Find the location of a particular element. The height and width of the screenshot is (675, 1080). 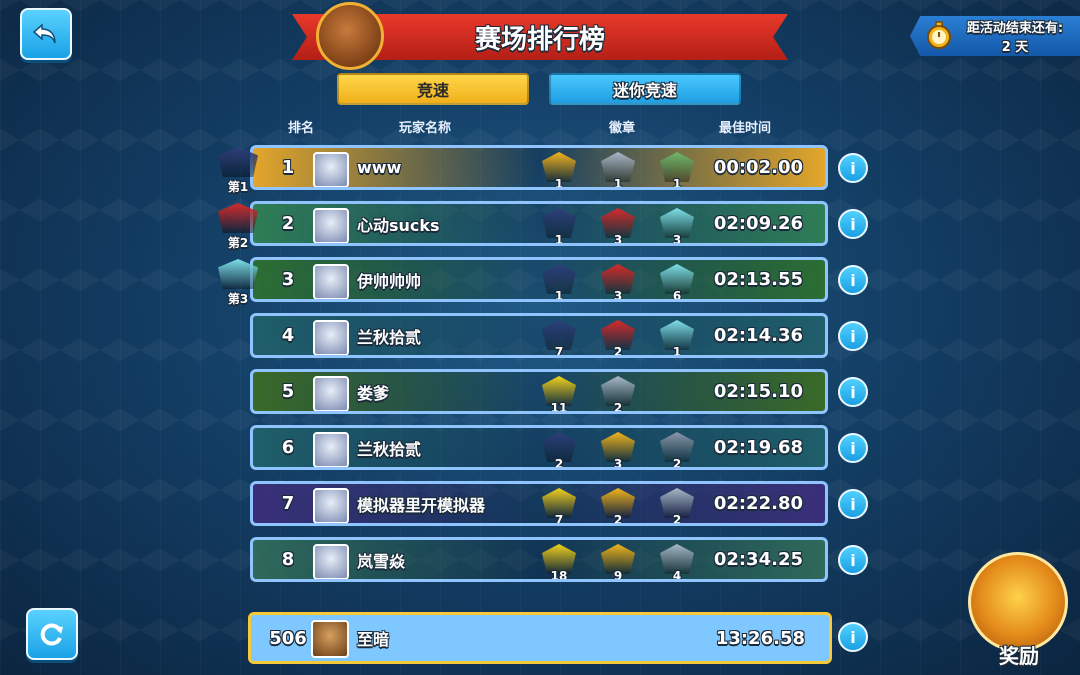

leaderboard-row: 8 岚雪焱 18 9 4 02:34.25 is located at coordinates (539, 559).